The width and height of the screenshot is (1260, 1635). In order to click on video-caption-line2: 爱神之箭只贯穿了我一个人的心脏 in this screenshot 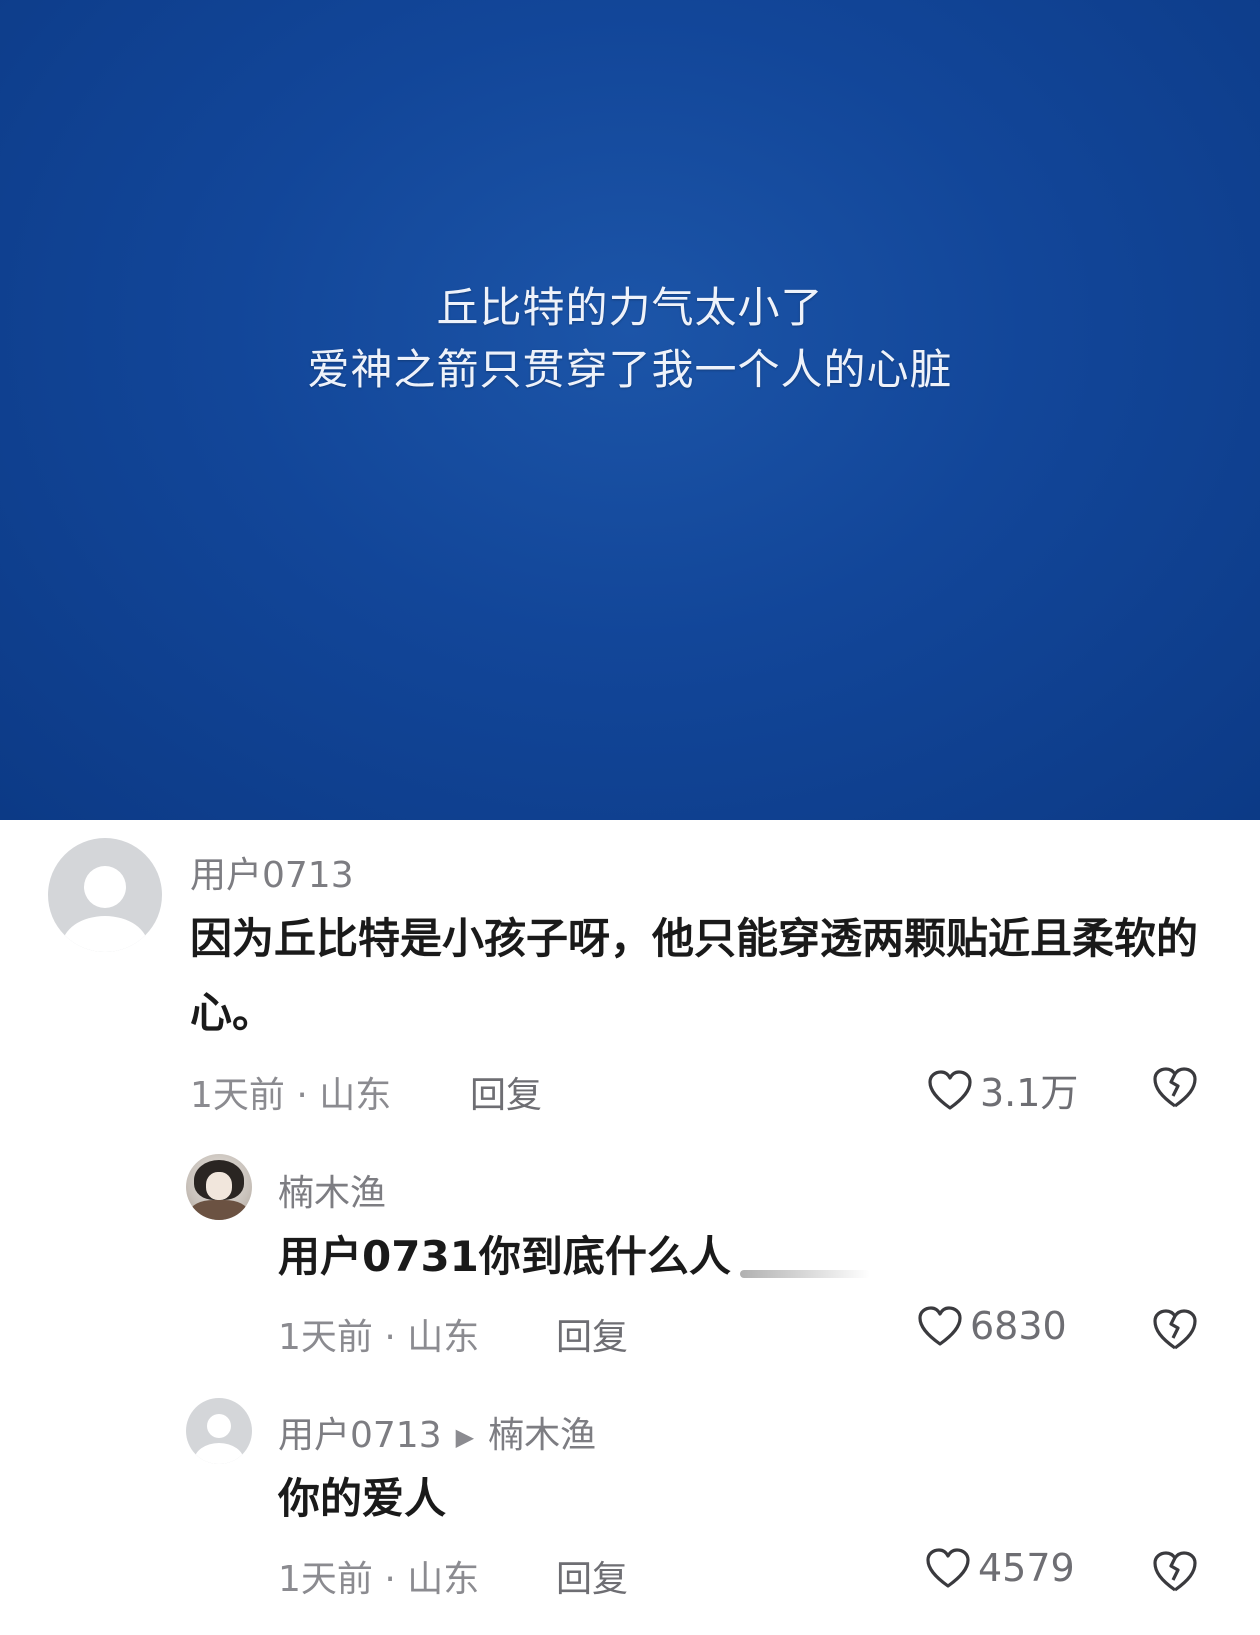, I will do `click(630, 369)`.